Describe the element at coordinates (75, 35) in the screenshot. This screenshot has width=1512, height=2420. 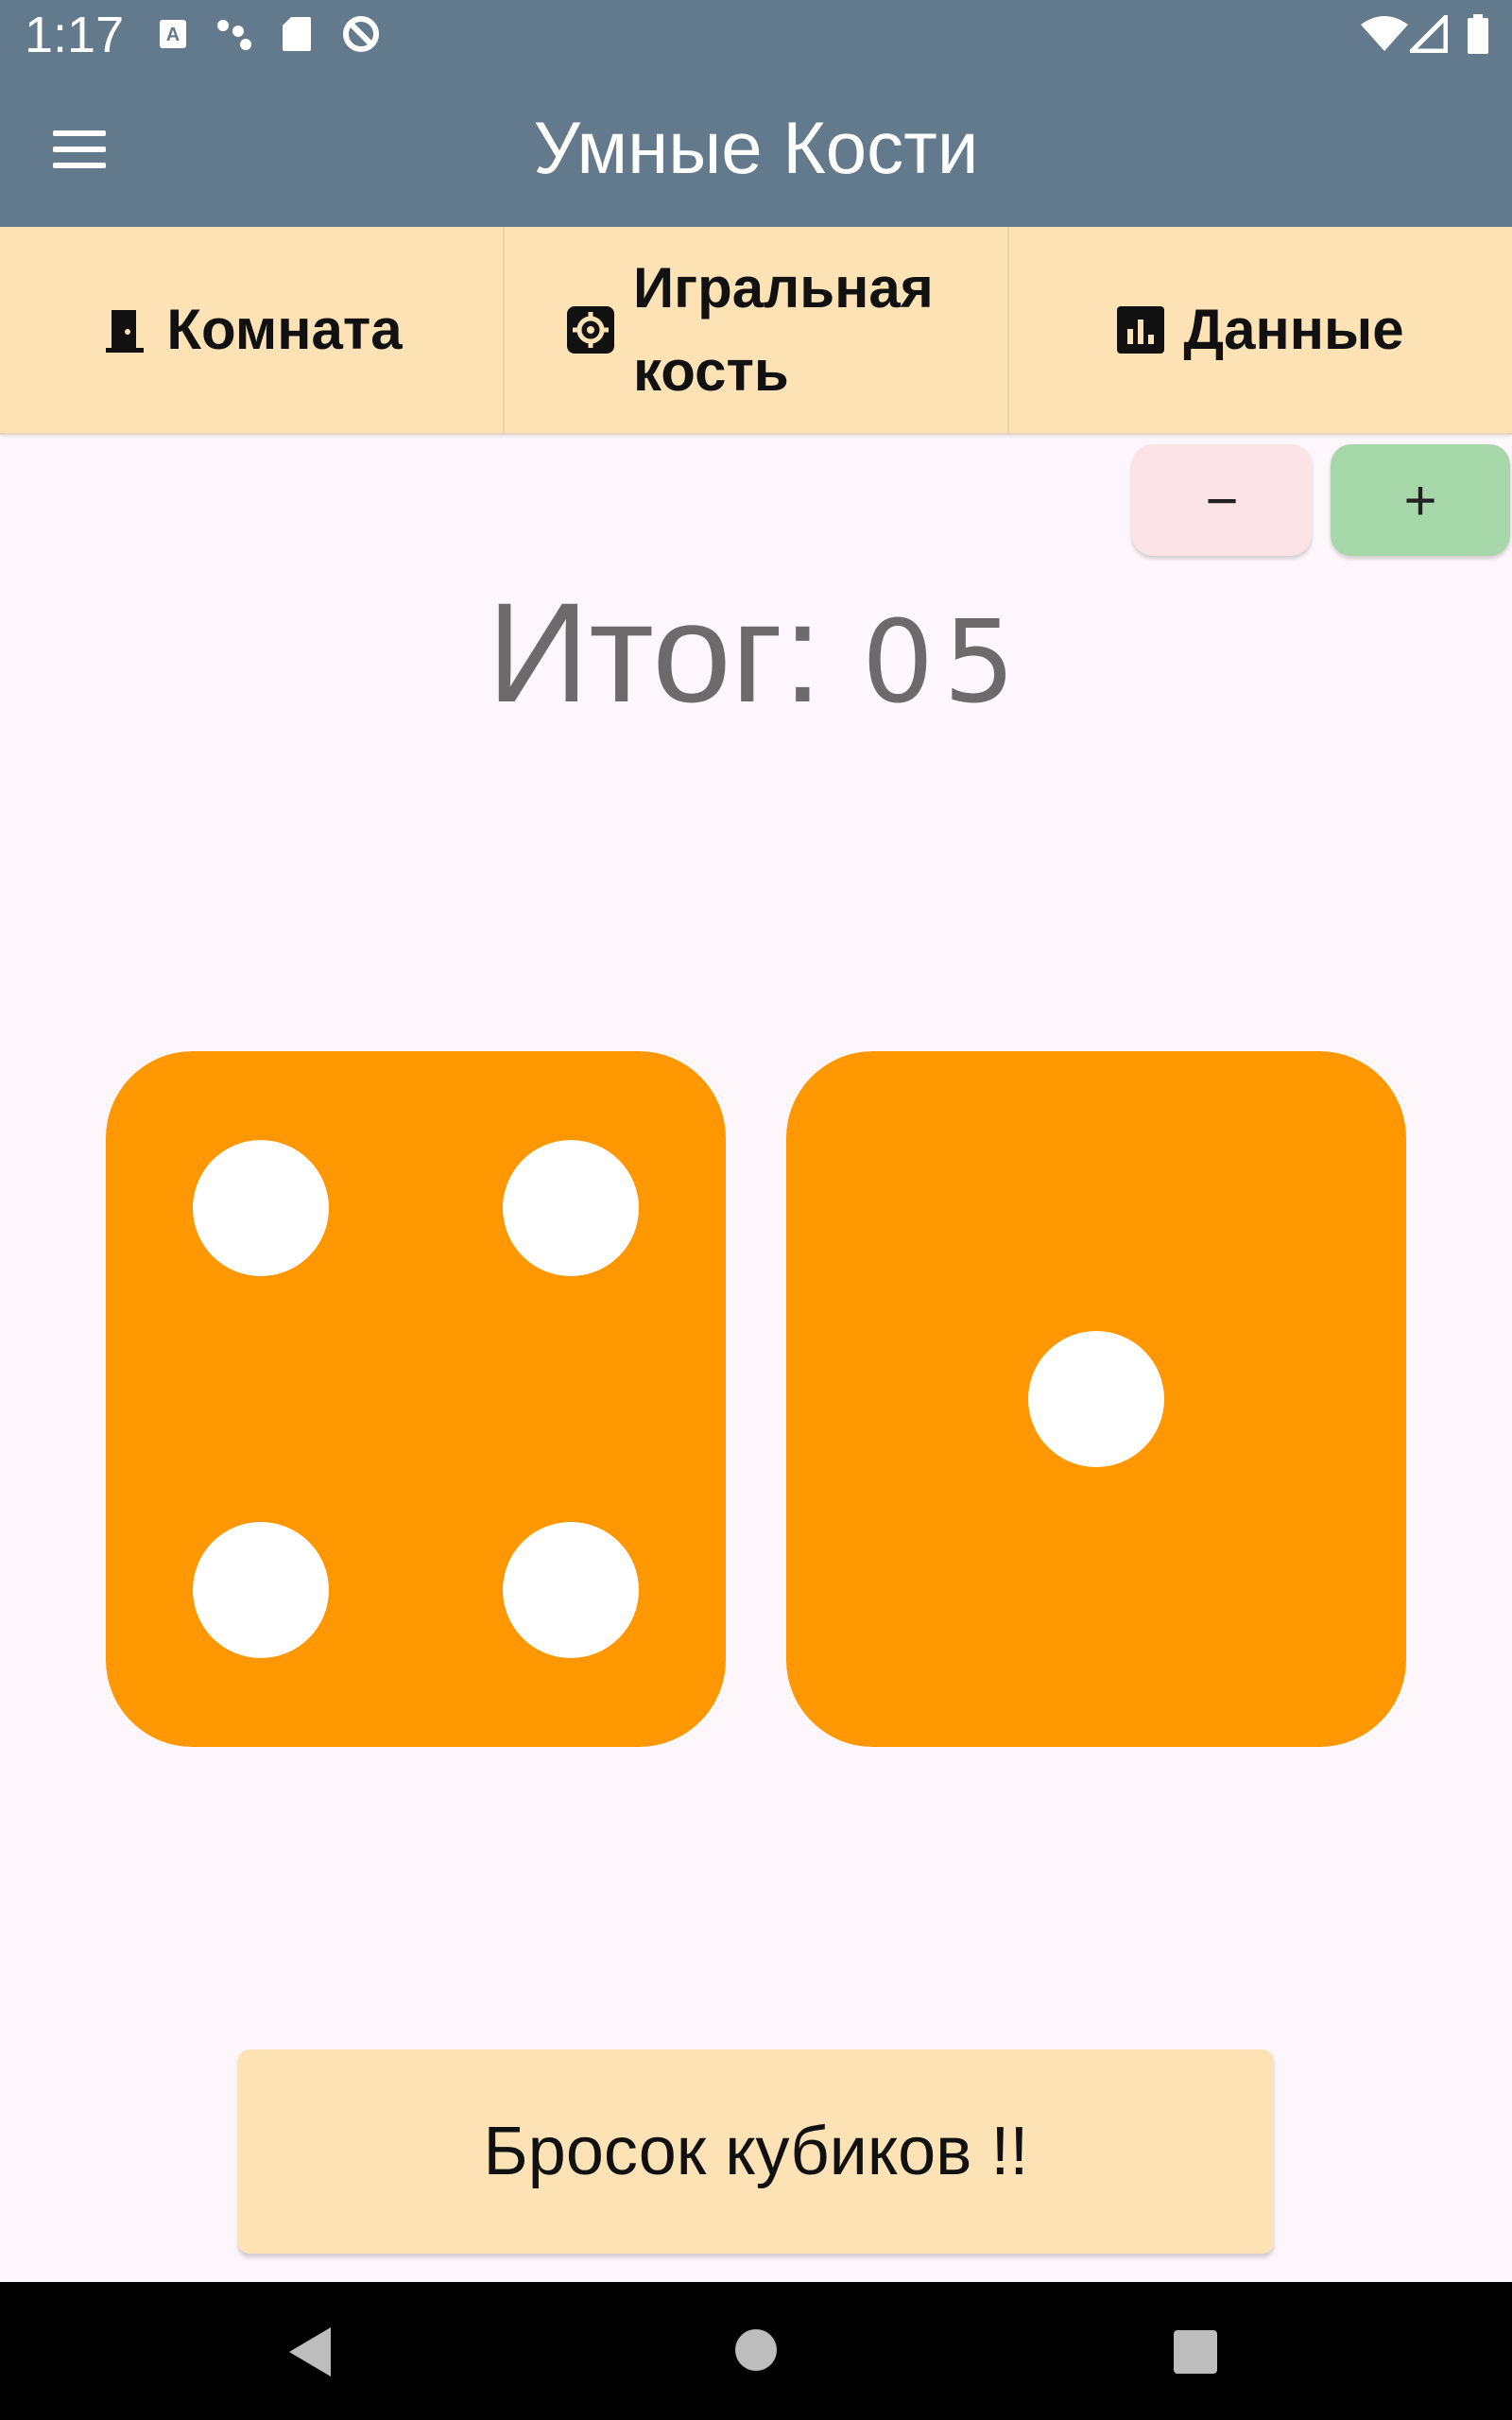
I see `status-time: 1:17` at that location.